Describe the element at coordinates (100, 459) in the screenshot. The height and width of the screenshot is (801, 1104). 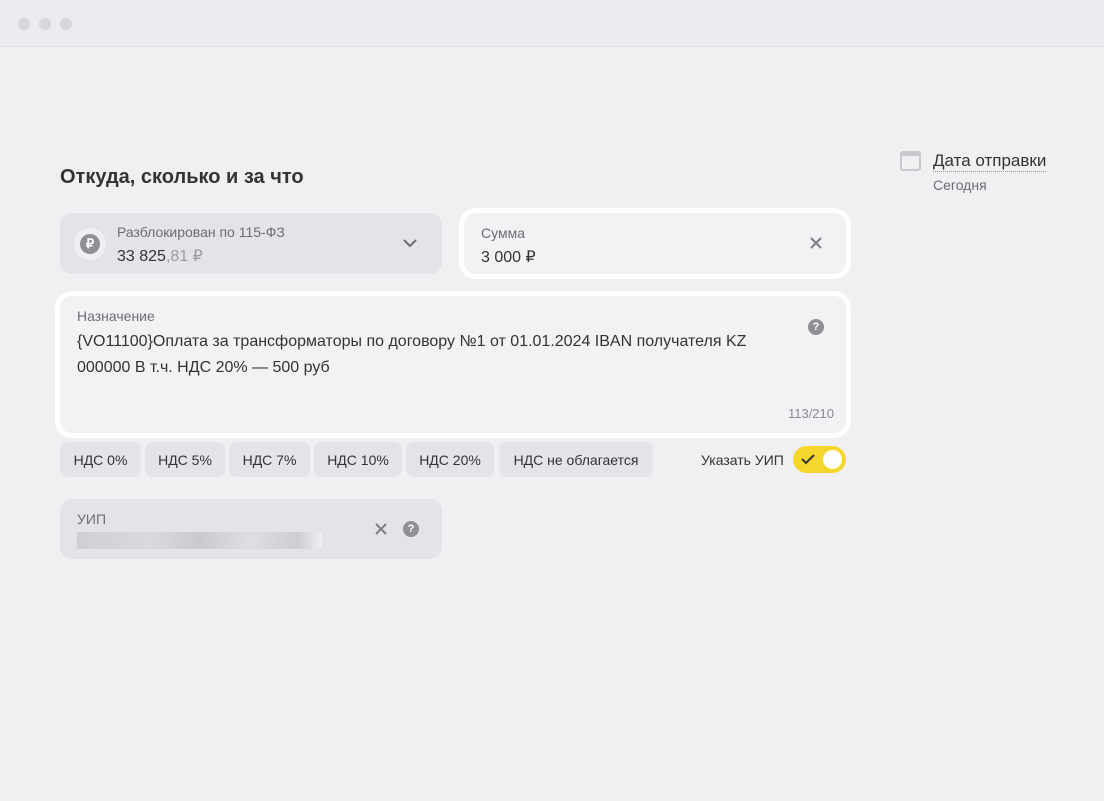
I see `vat-chip-0: НДС 0%` at that location.